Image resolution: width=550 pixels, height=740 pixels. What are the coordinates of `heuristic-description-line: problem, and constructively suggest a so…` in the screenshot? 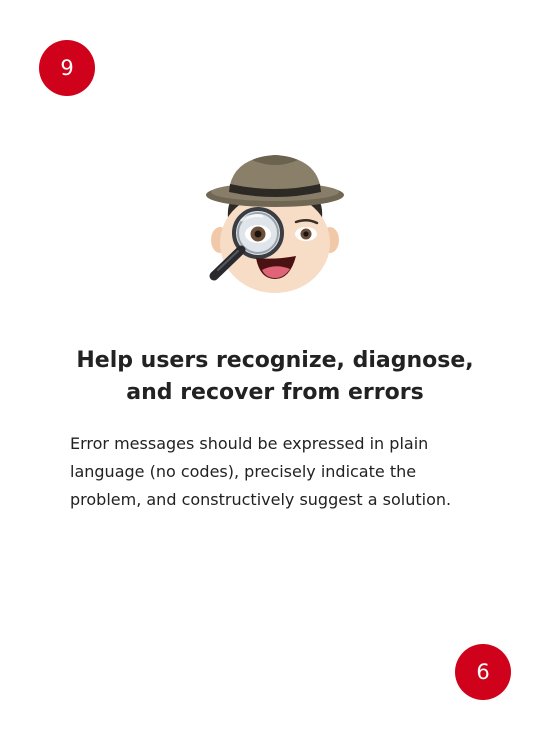 It's located at (261, 499).